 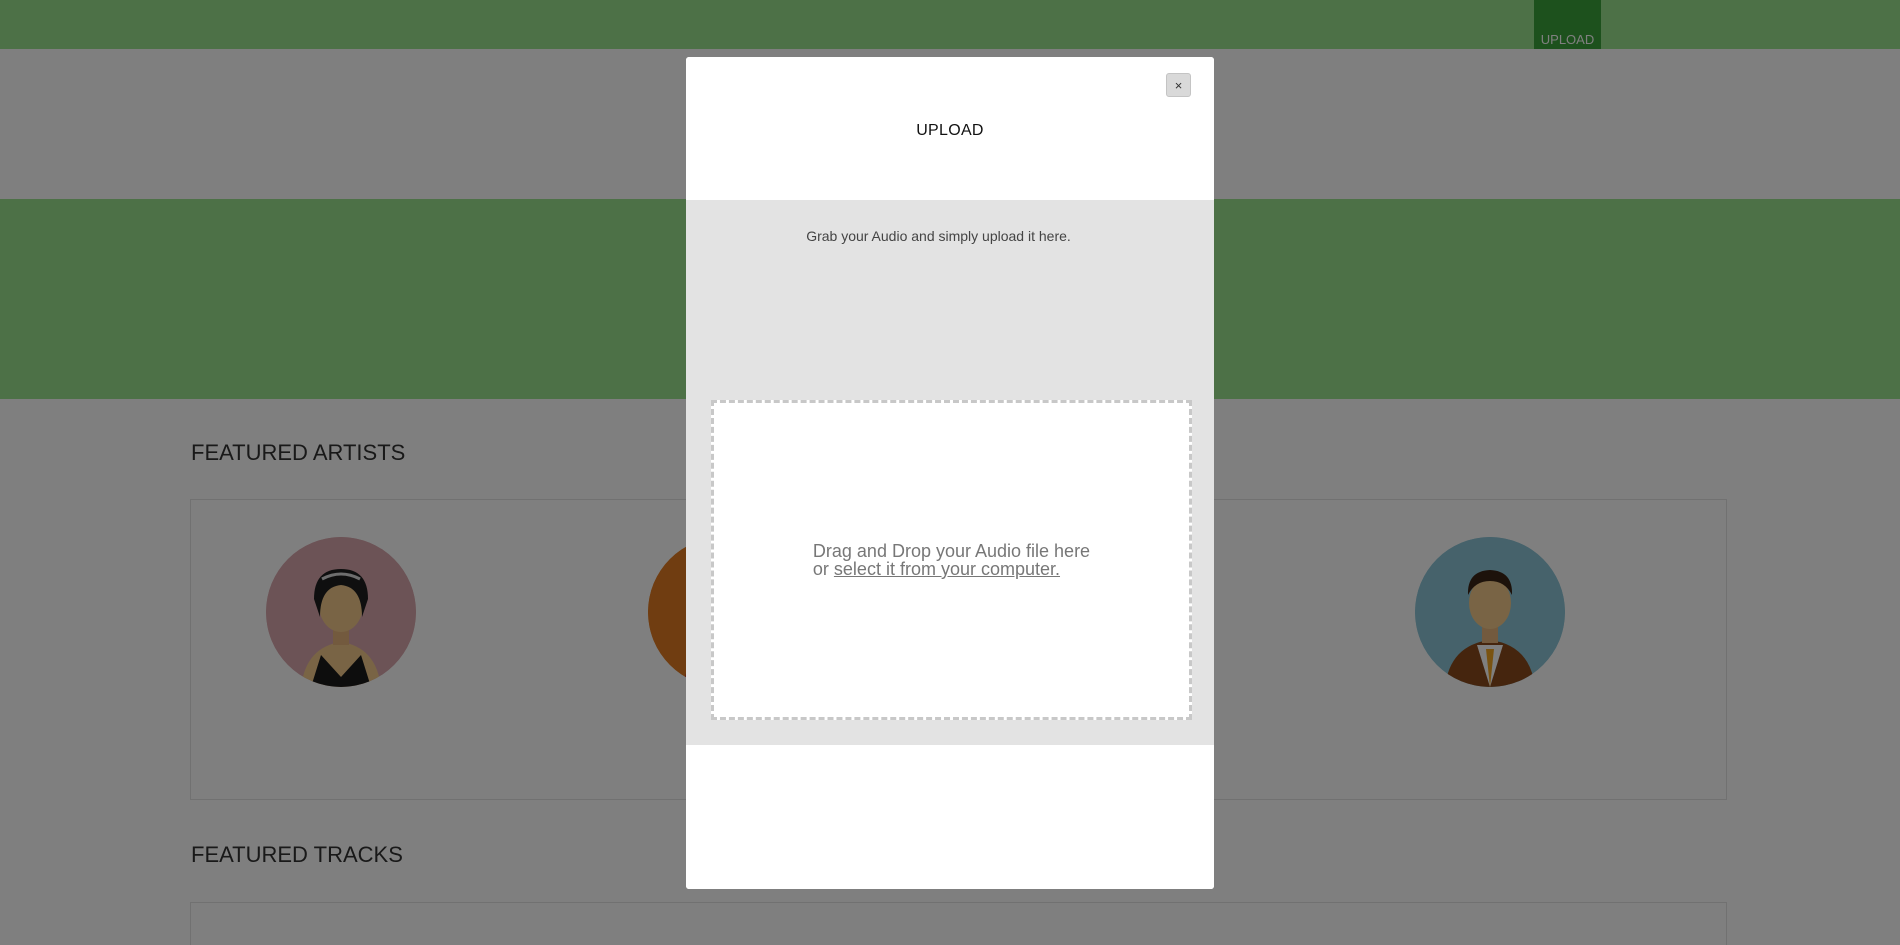 What do you see at coordinates (950, 817) in the screenshot?
I see `modal-footer` at bounding box center [950, 817].